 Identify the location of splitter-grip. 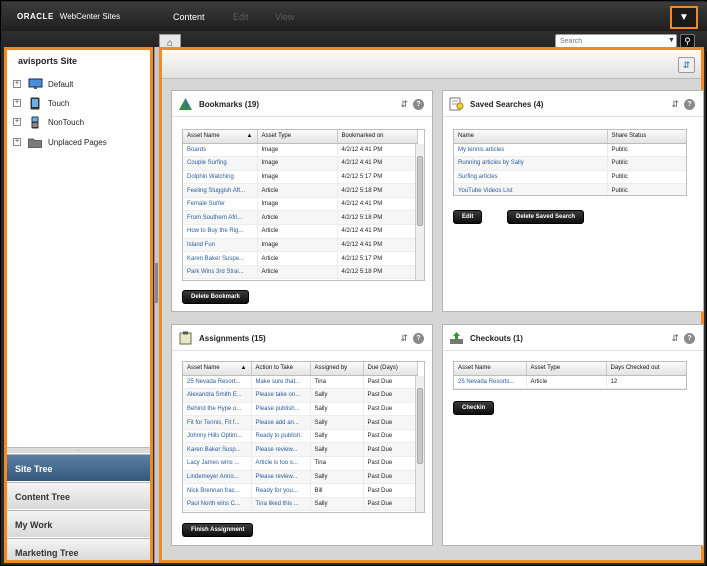
(156, 283).